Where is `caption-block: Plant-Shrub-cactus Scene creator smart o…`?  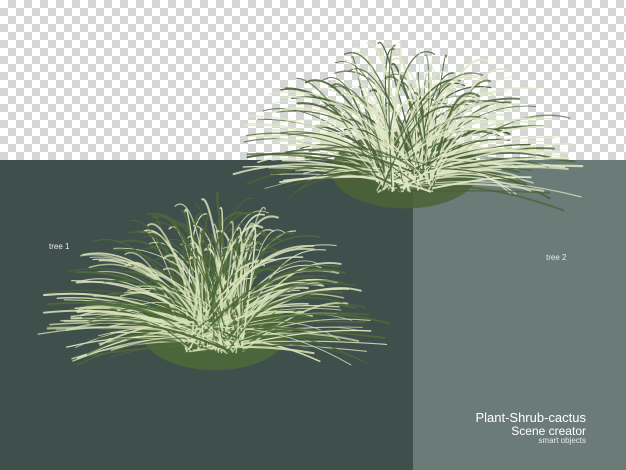 caption-block: Plant-Shrub-cactus Scene creator smart o… is located at coordinates (530, 428).